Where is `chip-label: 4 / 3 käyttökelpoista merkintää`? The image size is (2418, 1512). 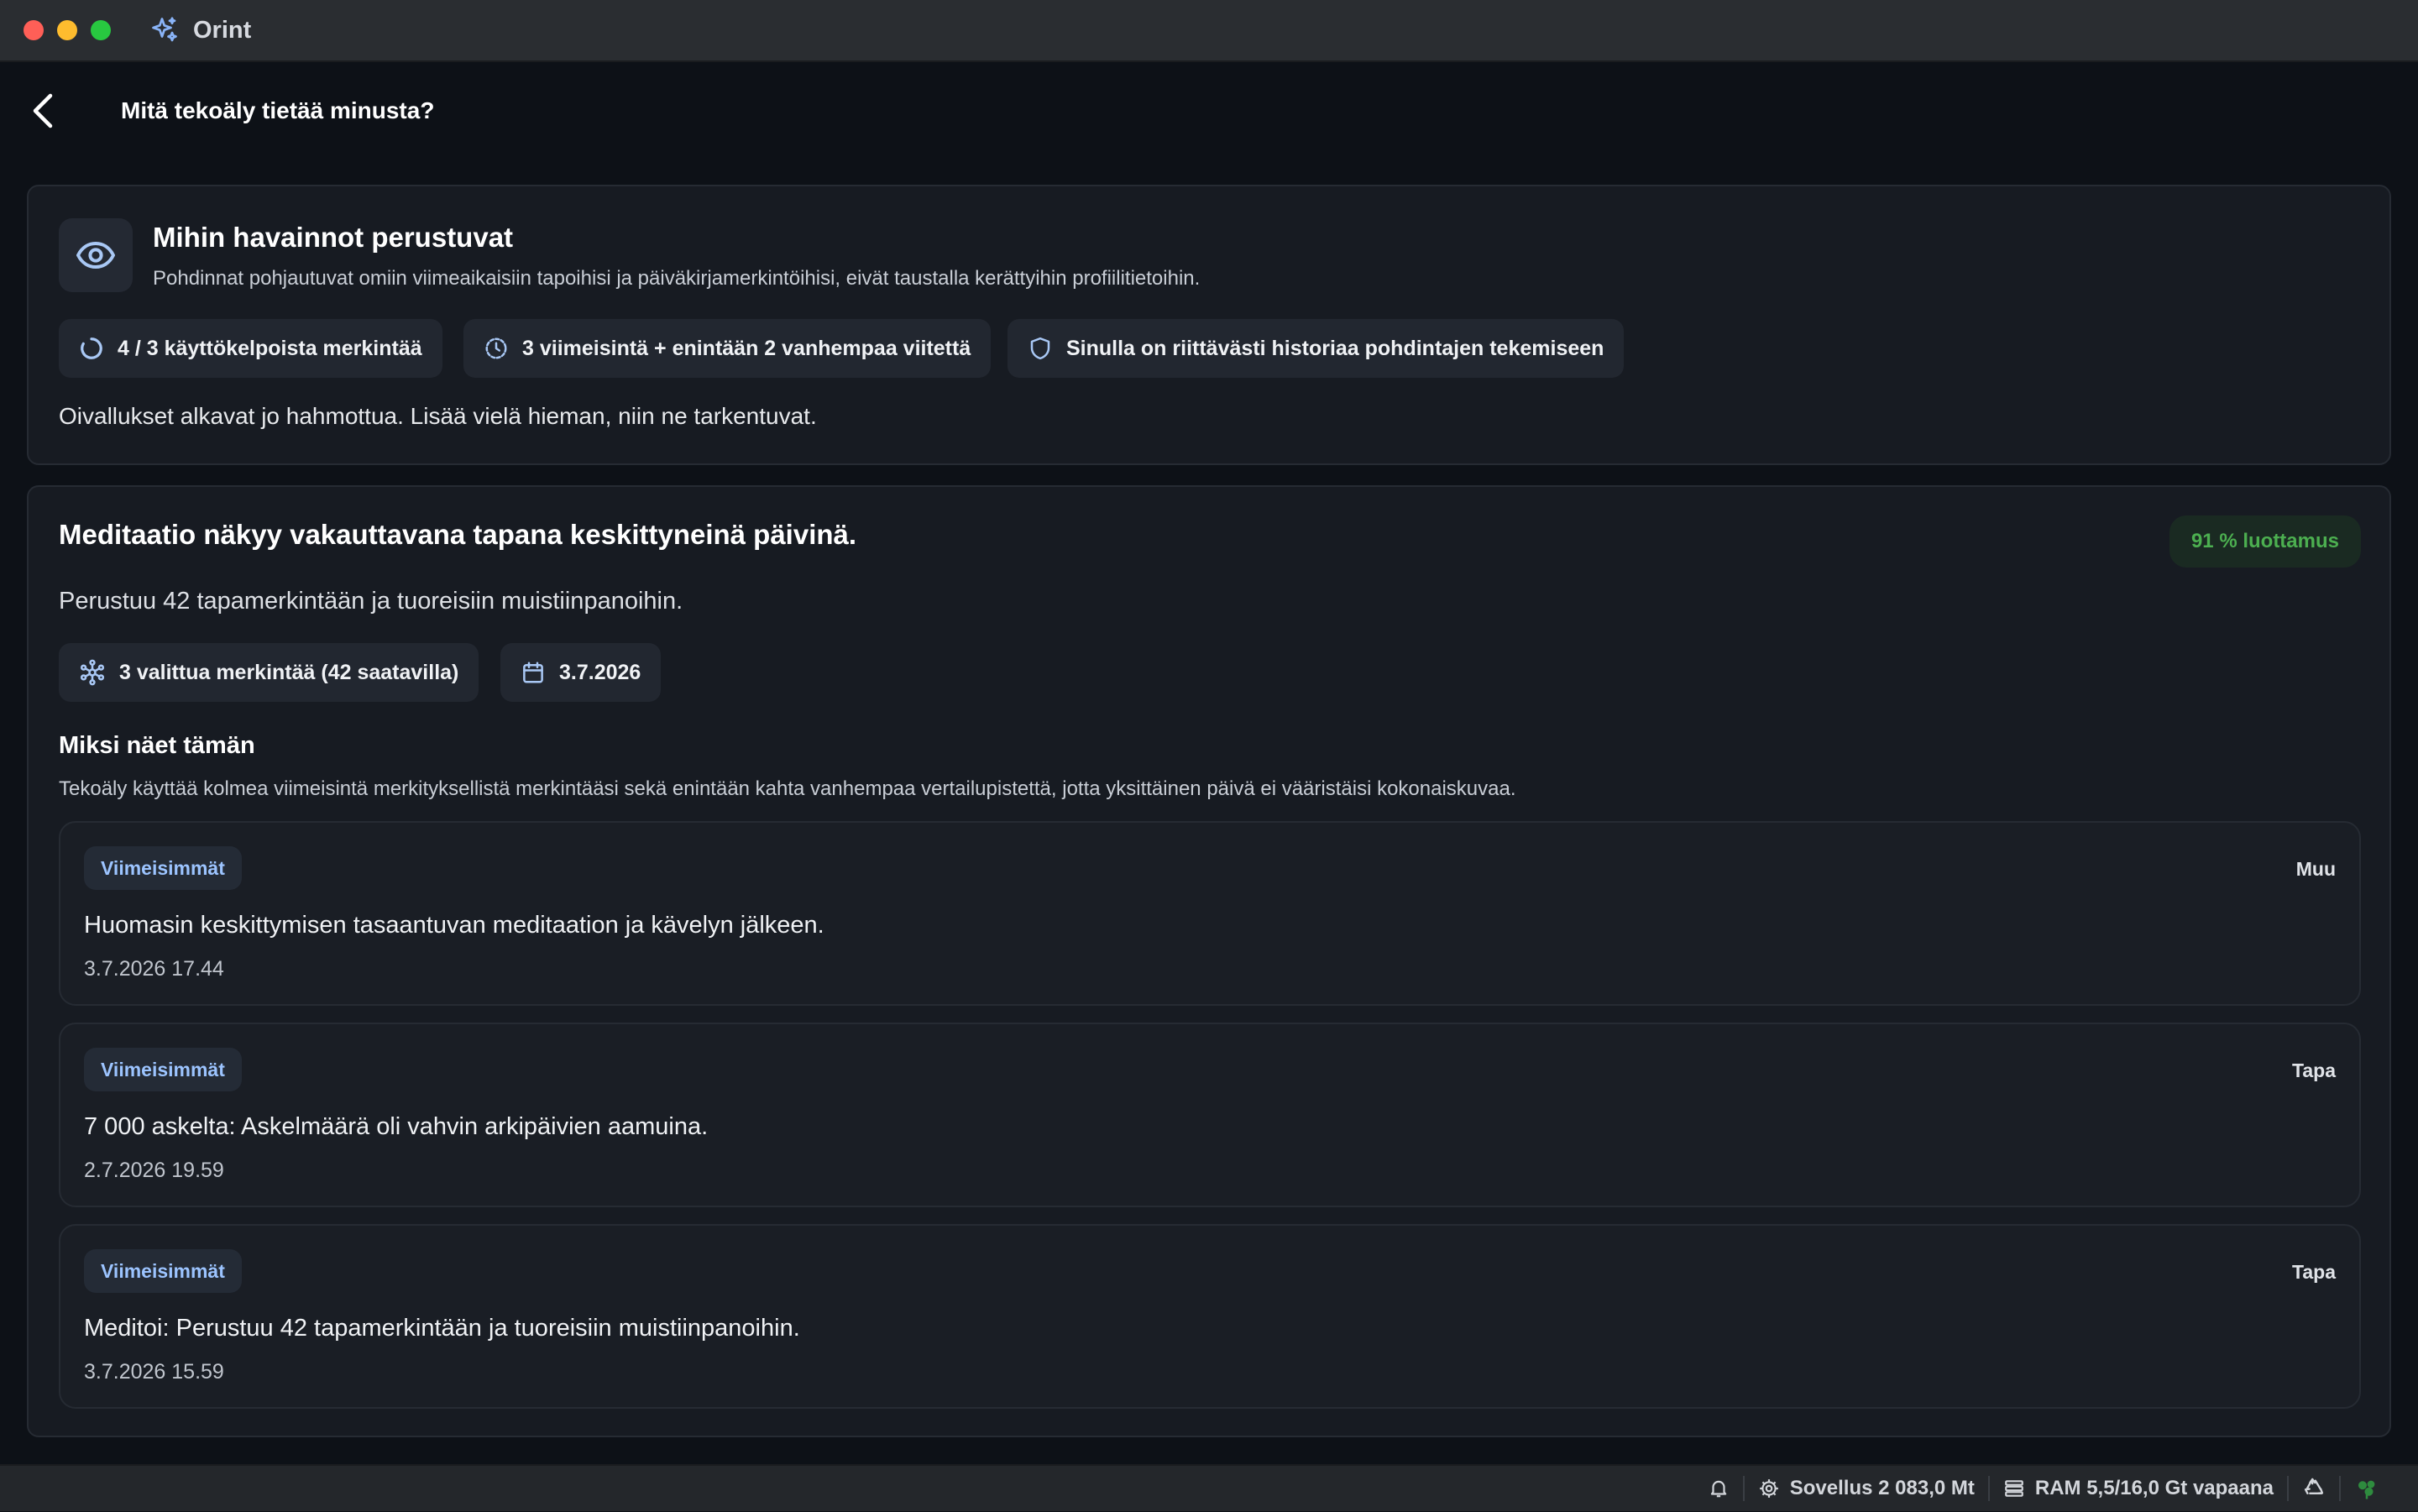 chip-label: 4 / 3 käyttökelpoista merkintää is located at coordinates (270, 348).